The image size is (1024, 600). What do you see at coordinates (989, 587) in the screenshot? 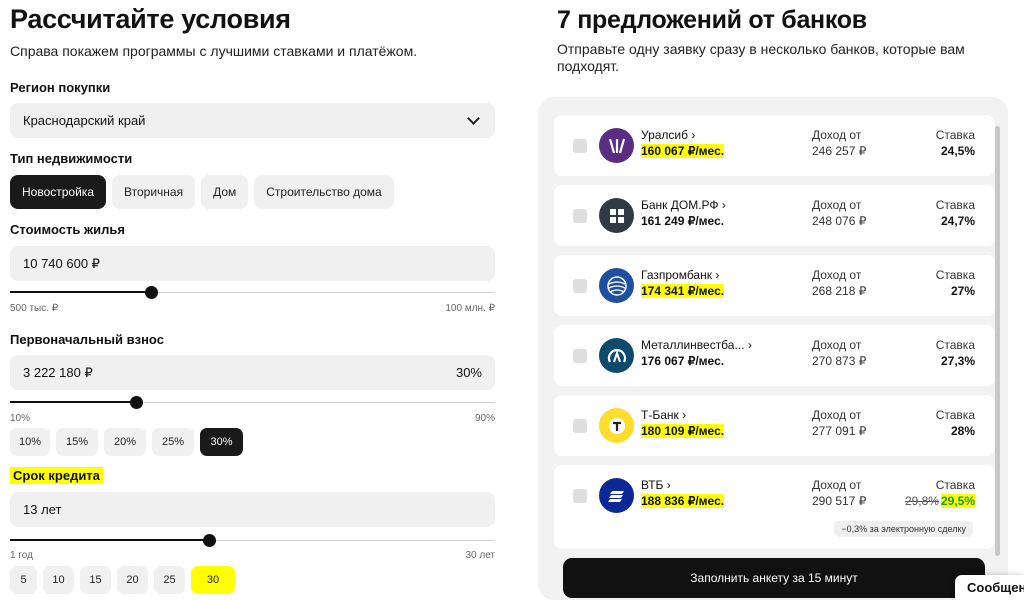
I see `chat-button: Сообщения` at bounding box center [989, 587].